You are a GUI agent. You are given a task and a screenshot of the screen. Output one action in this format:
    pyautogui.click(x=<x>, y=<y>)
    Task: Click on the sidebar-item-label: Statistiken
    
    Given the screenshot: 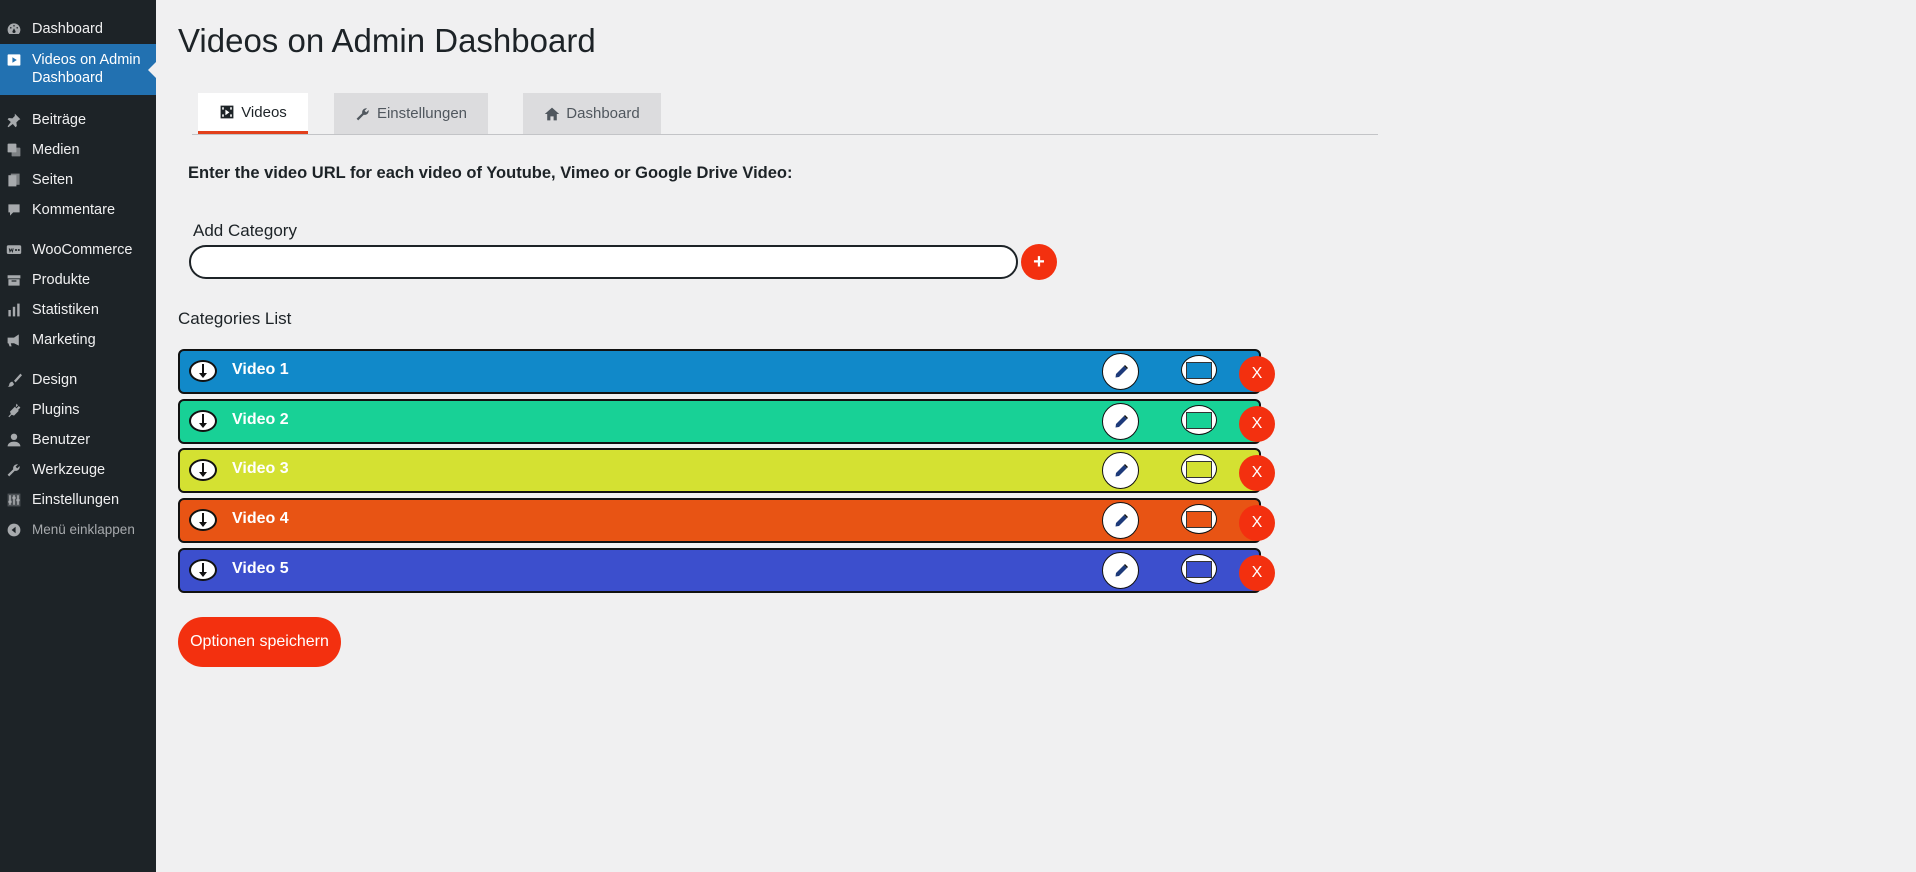 What is the action you would take?
    pyautogui.click(x=65, y=310)
    